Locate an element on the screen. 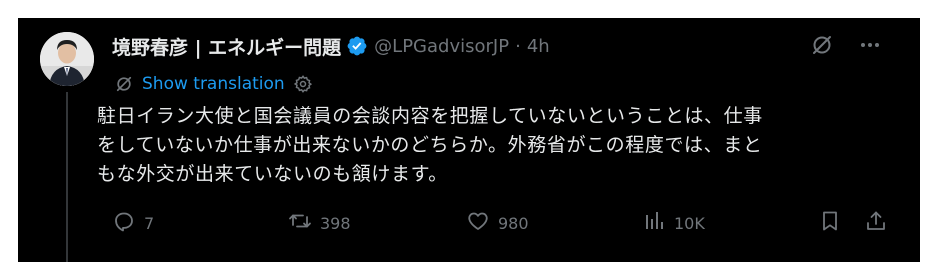 This screenshot has width=938, height=280. show-translation: Show translation is located at coordinates (213, 84).